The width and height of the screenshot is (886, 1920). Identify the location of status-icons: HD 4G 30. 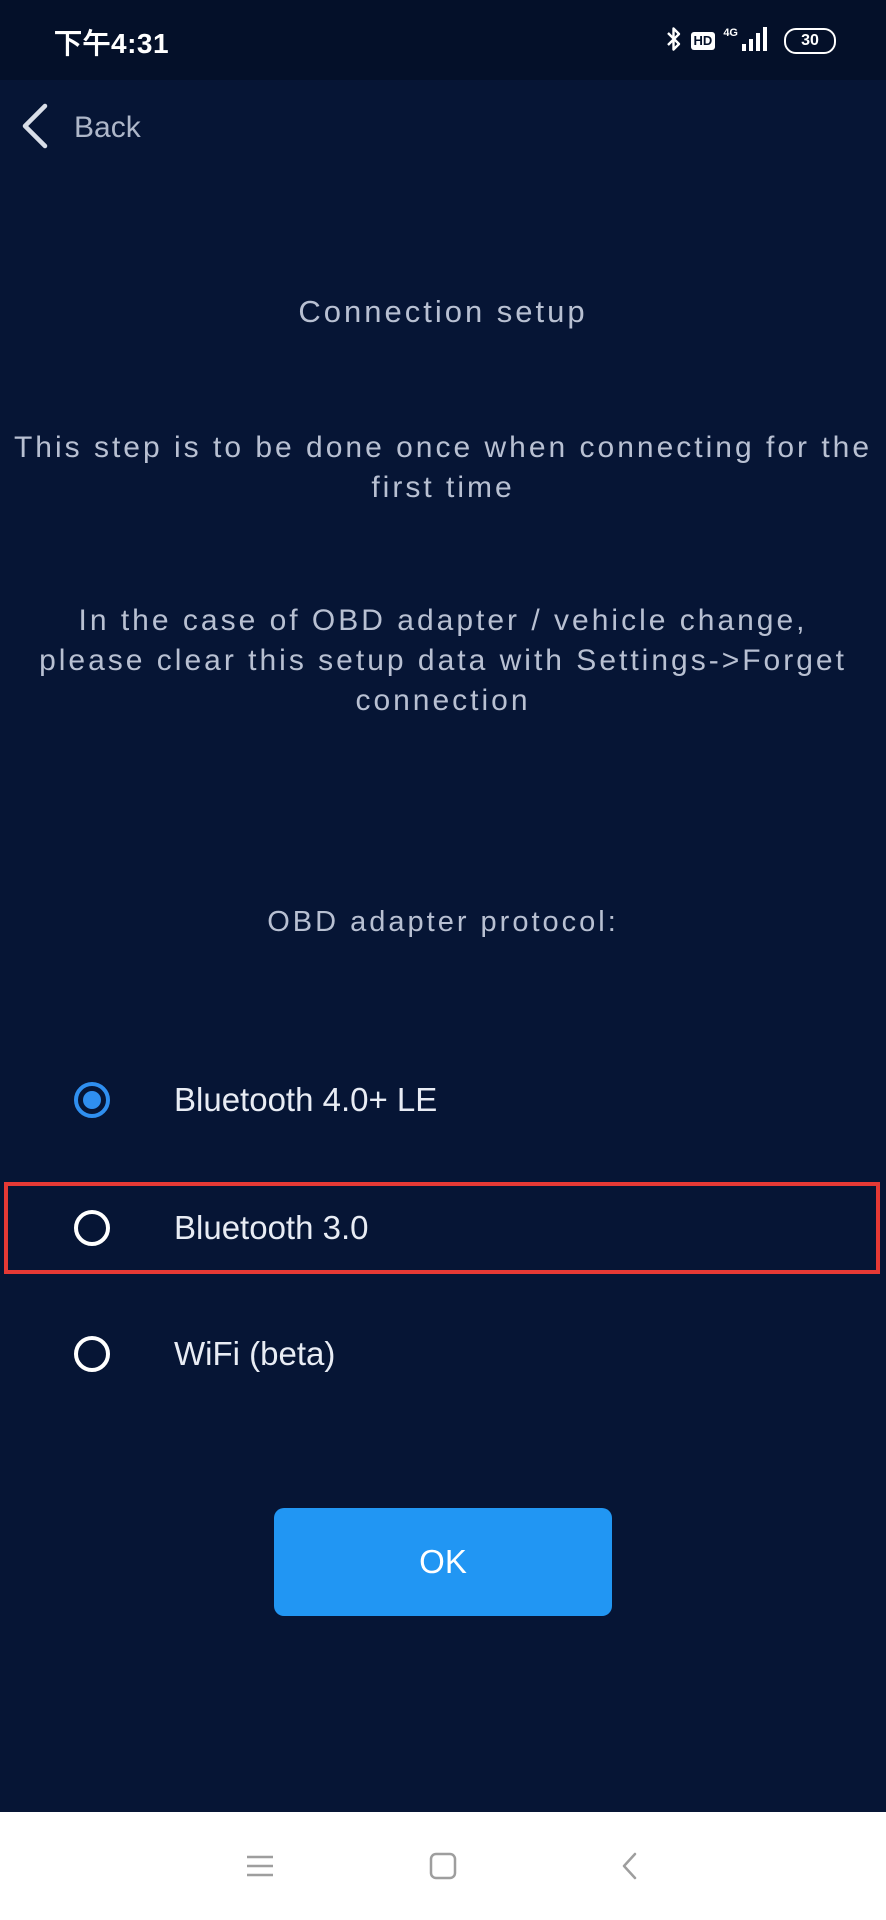
(750, 41).